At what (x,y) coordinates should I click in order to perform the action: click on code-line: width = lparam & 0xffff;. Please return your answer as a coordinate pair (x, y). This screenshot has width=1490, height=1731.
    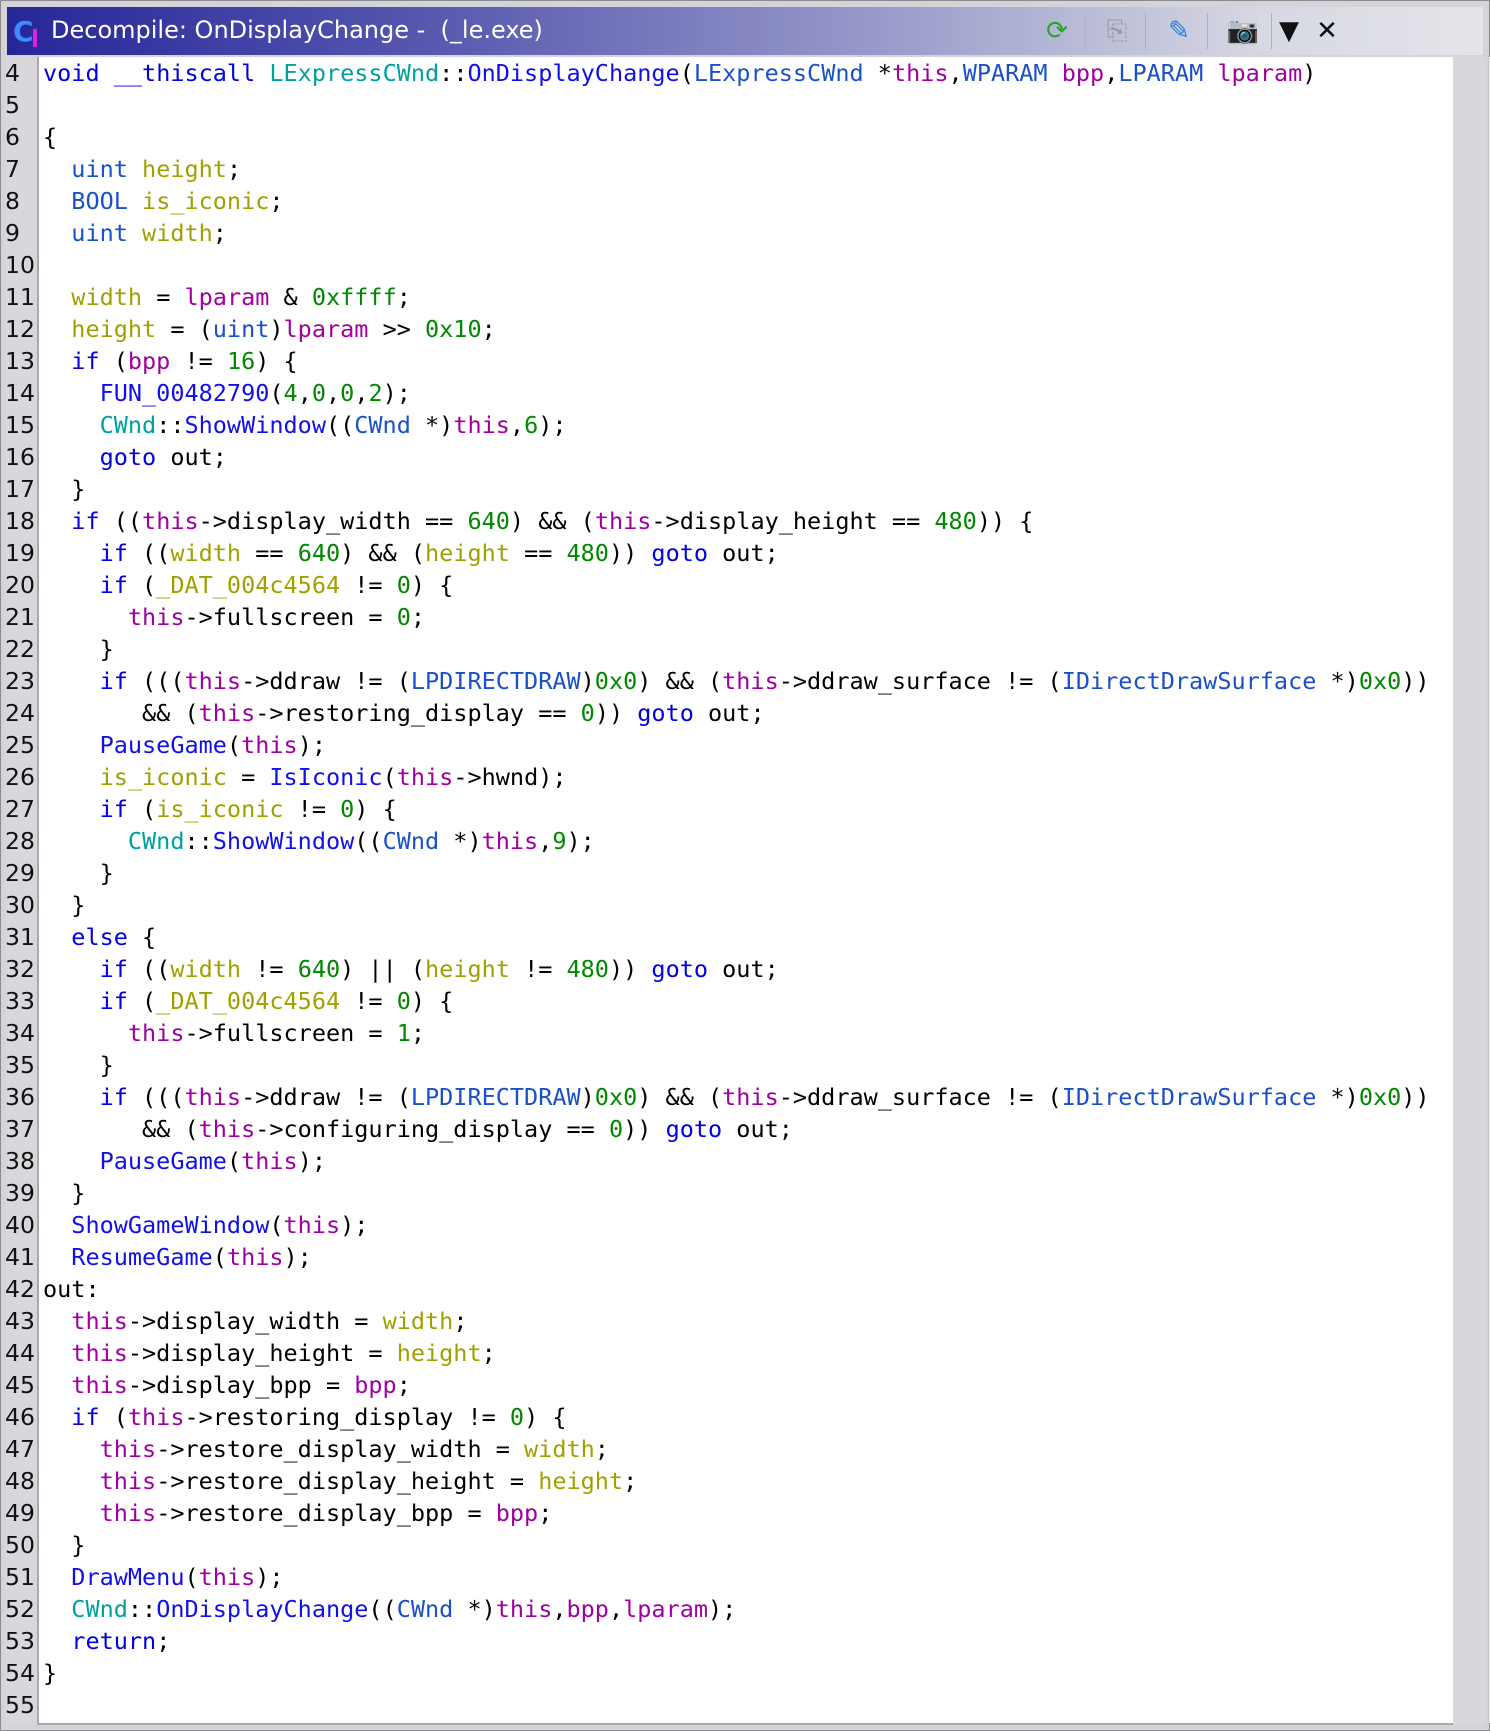
    Looking at the image, I should click on (227, 299).